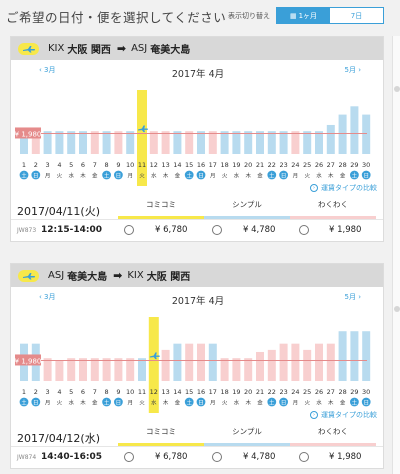 The width and height of the screenshot is (400, 474). Describe the element at coordinates (356, 15) in the screenshot. I see `toggle-week-button: 7日` at that location.